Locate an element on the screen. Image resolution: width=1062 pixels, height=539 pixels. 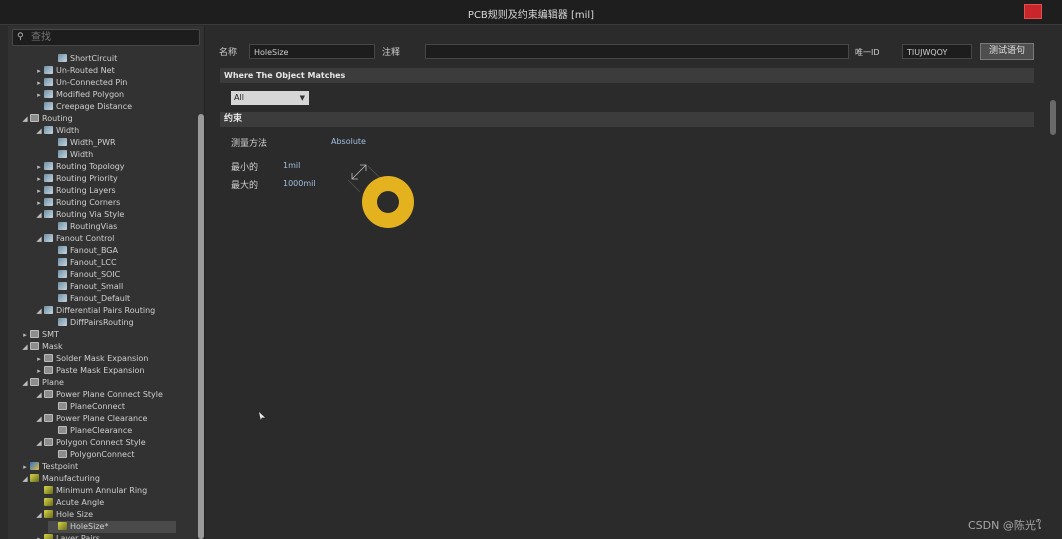
chevron-down-icon: ▼ is located at coordinates (302, 98).